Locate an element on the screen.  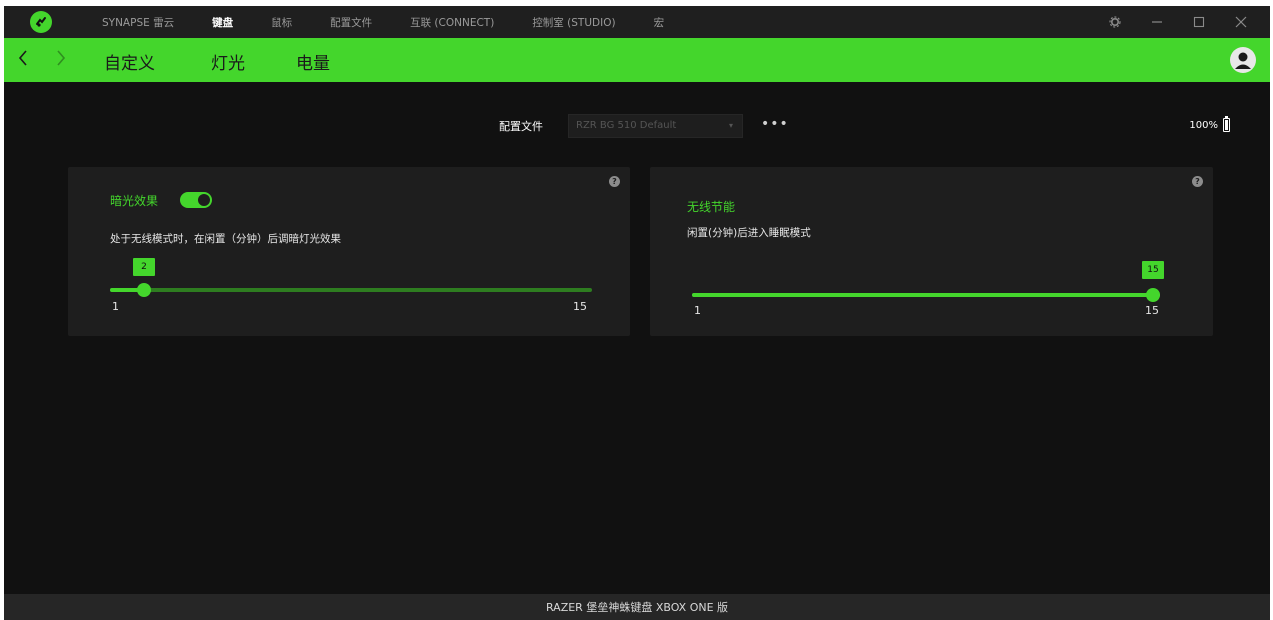
device-name: RAZER 堡垒神蛛键盘 XBOX ONE 版 is located at coordinates (637, 607).